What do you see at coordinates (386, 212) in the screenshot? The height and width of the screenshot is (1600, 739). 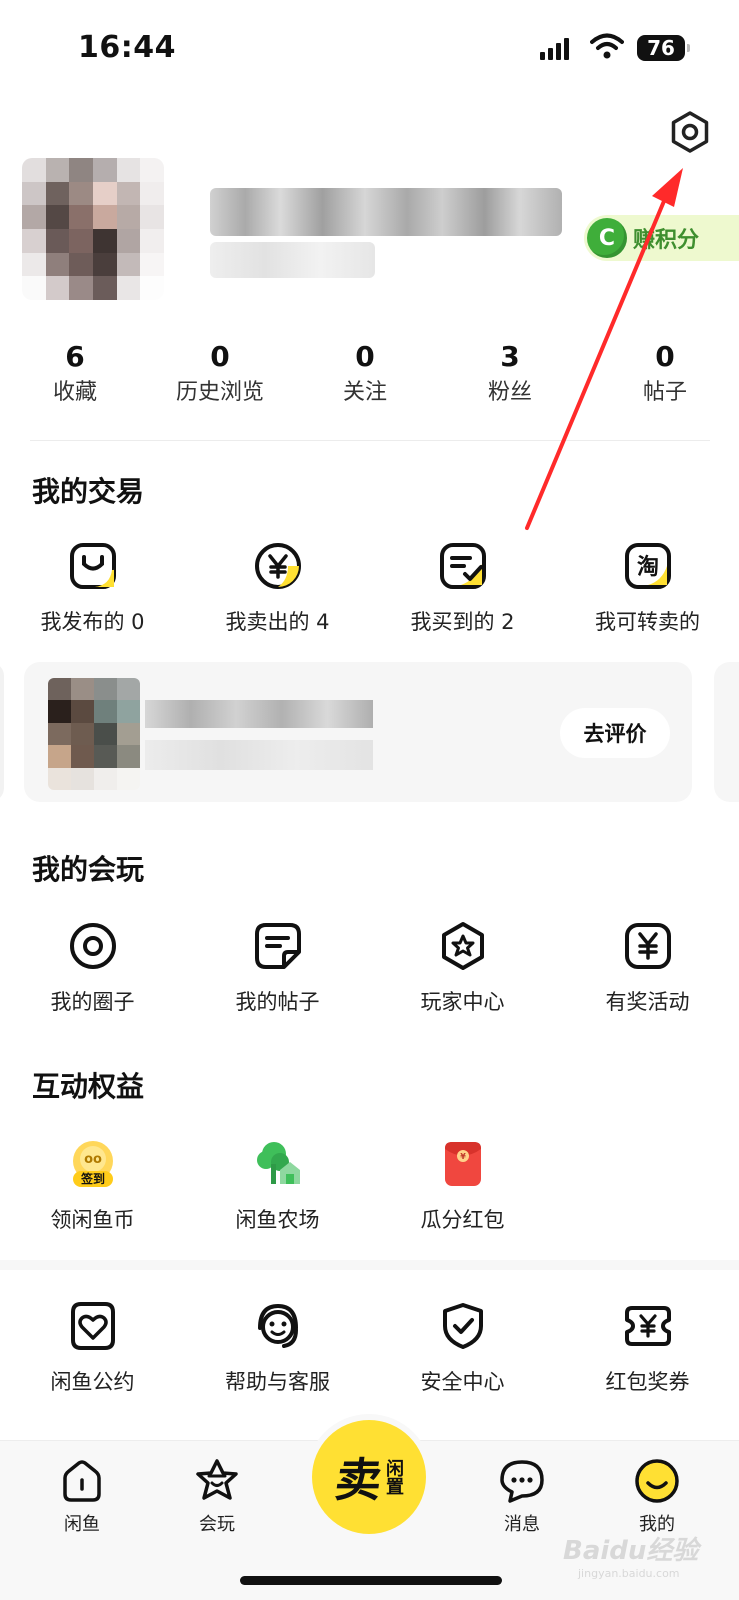 I see `username-obscured` at bounding box center [386, 212].